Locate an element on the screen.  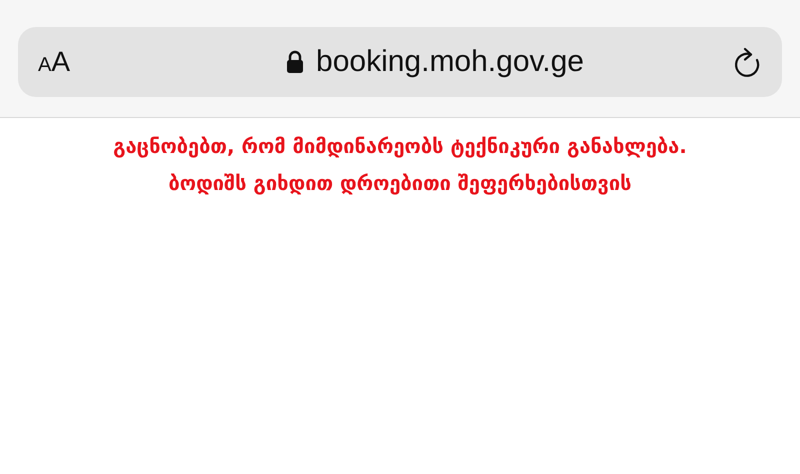
notice-text: ბოდიშს გიხდით დროებითი შეფერხებისთვის is located at coordinates (400, 183).